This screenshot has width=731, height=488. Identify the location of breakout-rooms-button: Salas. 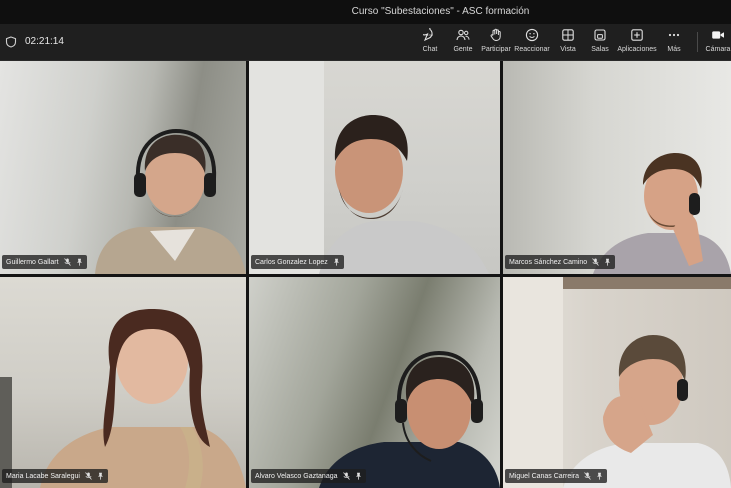
(600, 43).